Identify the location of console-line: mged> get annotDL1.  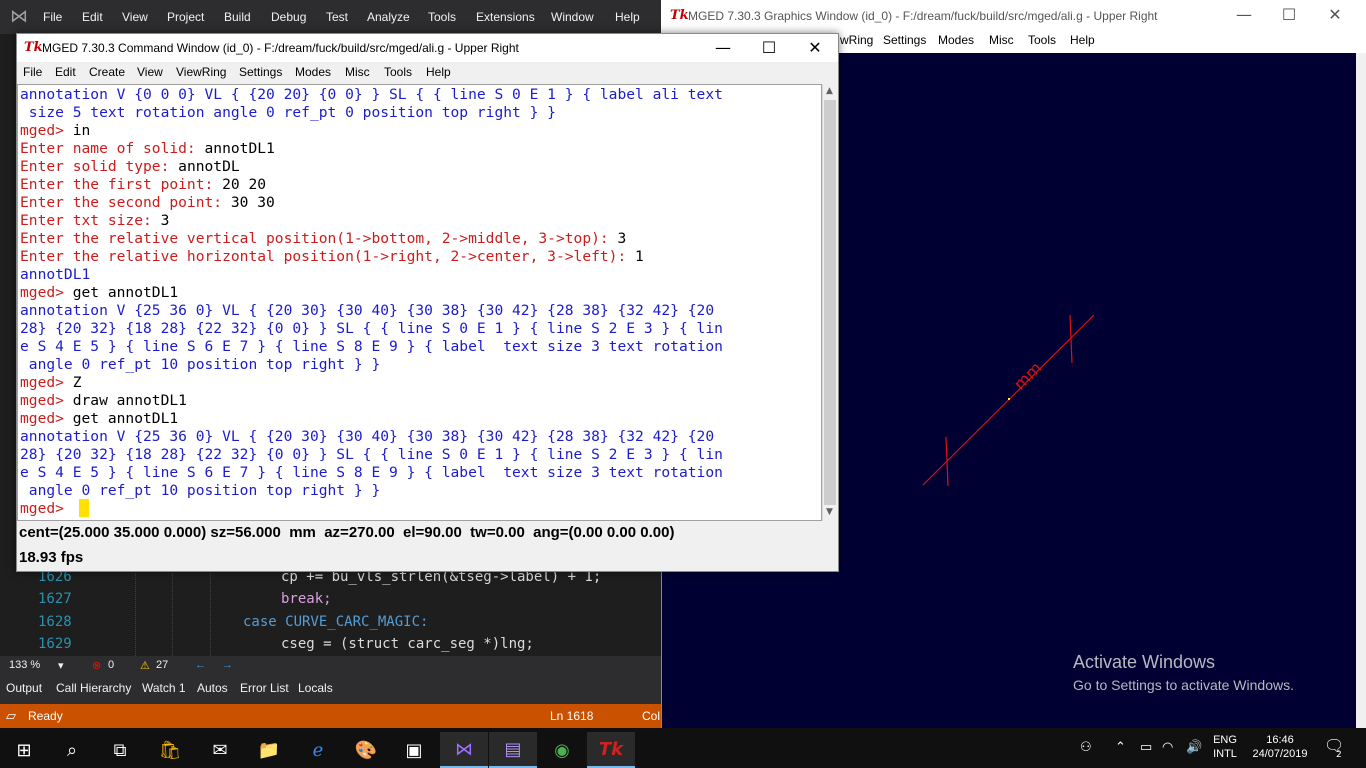
(99, 293).